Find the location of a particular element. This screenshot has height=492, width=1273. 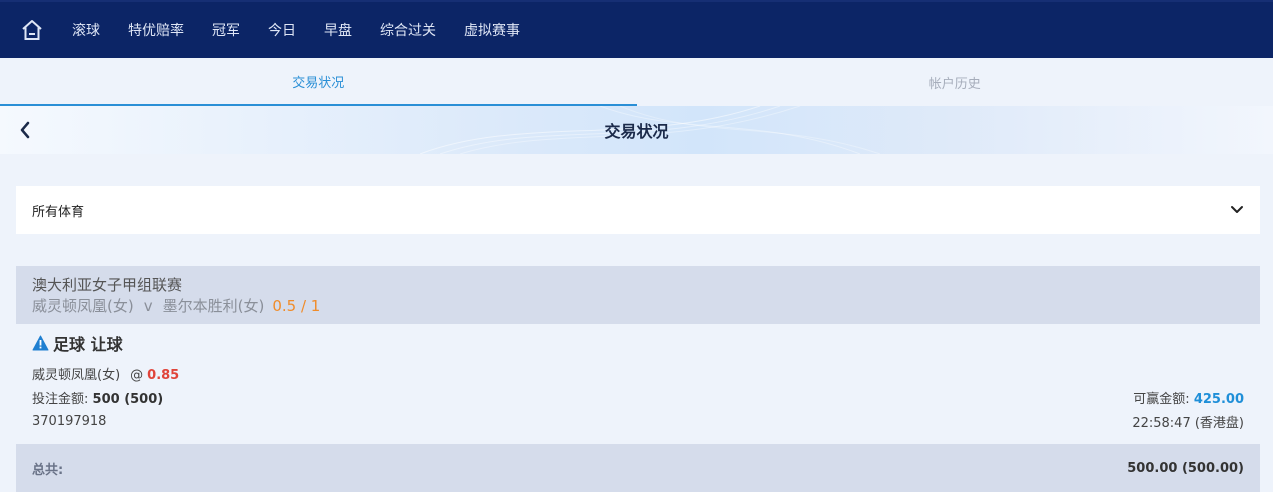

chevron-down-icon is located at coordinates (1237, 209).